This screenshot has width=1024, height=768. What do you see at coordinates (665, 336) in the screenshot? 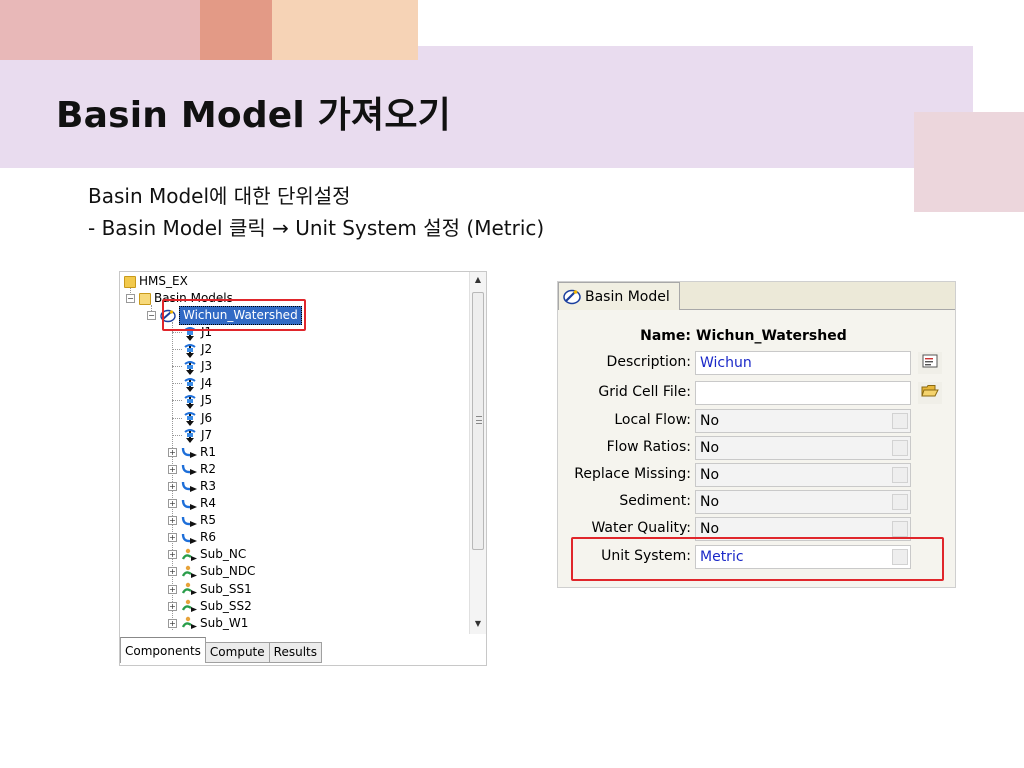
I see `name-label: Name:` at bounding box center [665, 336].